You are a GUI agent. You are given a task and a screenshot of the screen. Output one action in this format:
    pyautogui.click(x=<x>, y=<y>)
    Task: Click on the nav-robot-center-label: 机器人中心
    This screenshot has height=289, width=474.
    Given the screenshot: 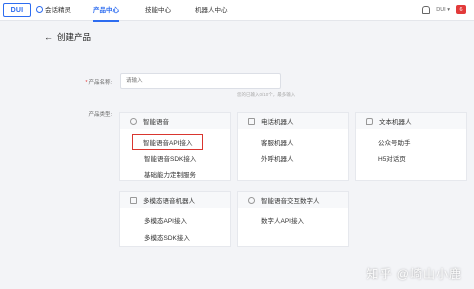 What is the action you would take?
    pyautogui.click(x=211, y=10)
    